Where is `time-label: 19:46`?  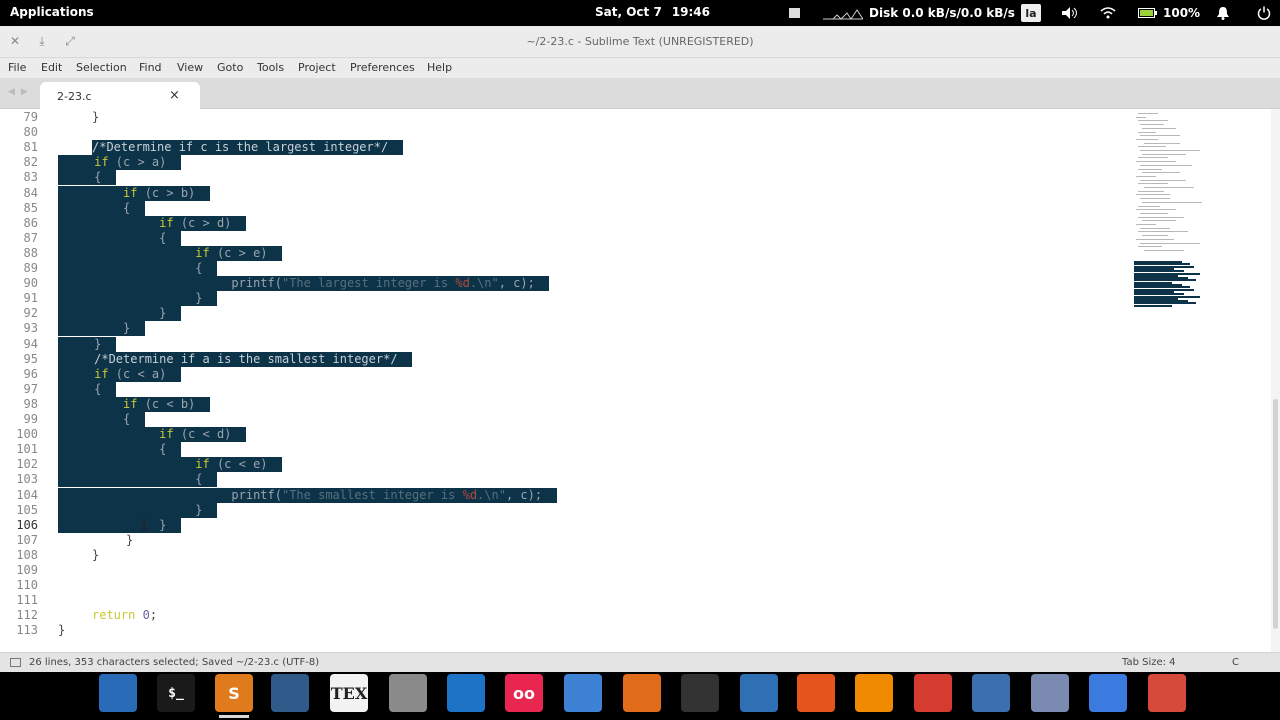
time-label: 19:46 is located at coordinates (690, 12).